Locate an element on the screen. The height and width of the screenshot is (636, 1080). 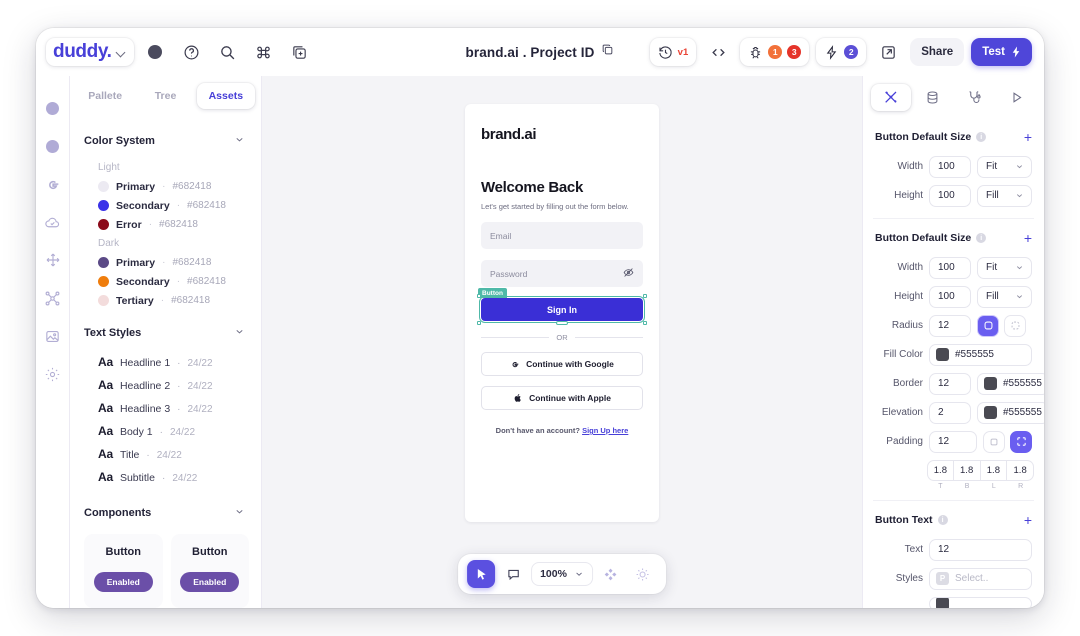
resize-handle-top-right is located at coordinates (645, 296).